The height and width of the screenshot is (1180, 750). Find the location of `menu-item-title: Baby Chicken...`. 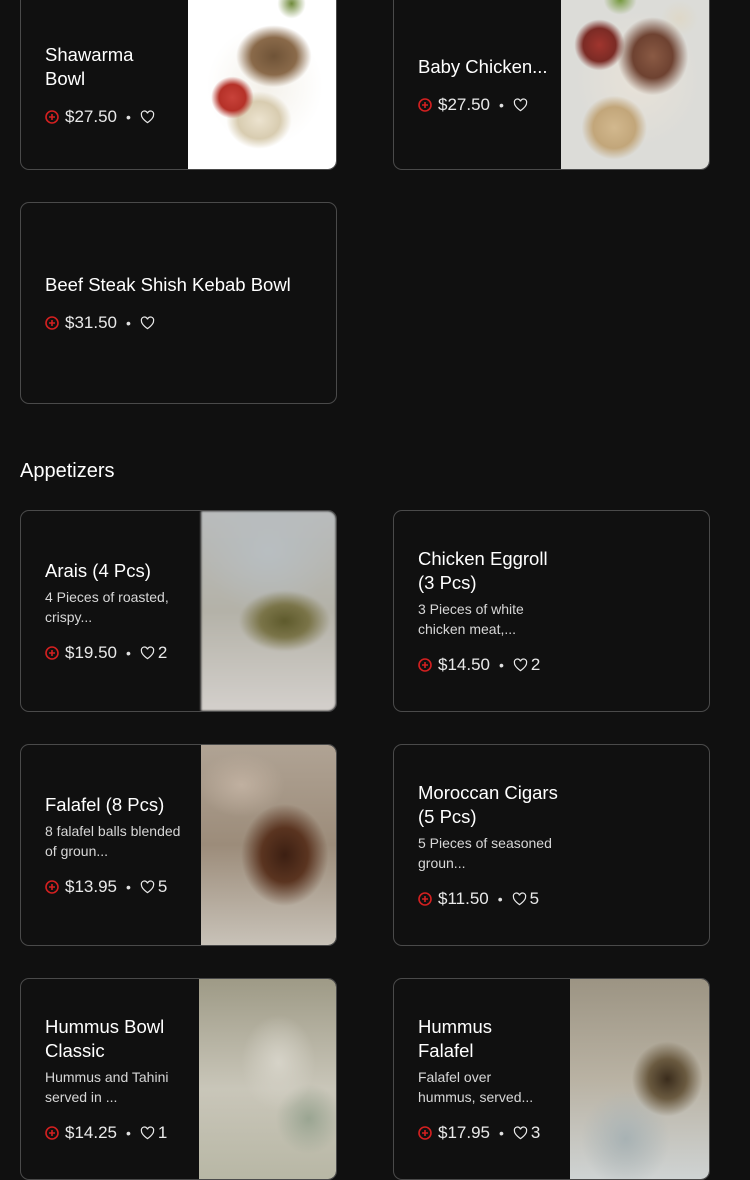

menu-item-title: Baby Chicken... is located at coordinates (483, 66).